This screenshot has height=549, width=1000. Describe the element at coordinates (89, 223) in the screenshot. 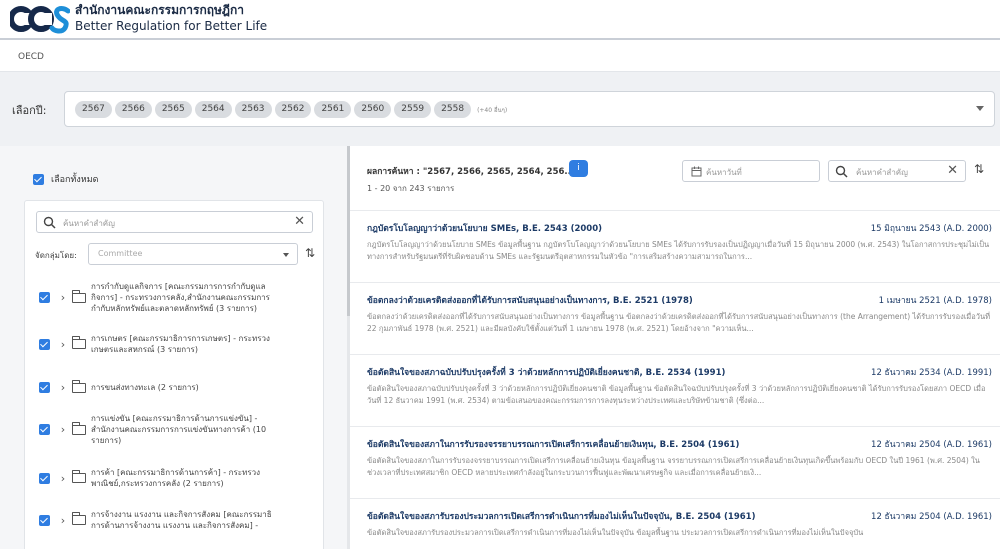

I see `search-placeholder: ค้นหาคำสำคัญ` at that location.